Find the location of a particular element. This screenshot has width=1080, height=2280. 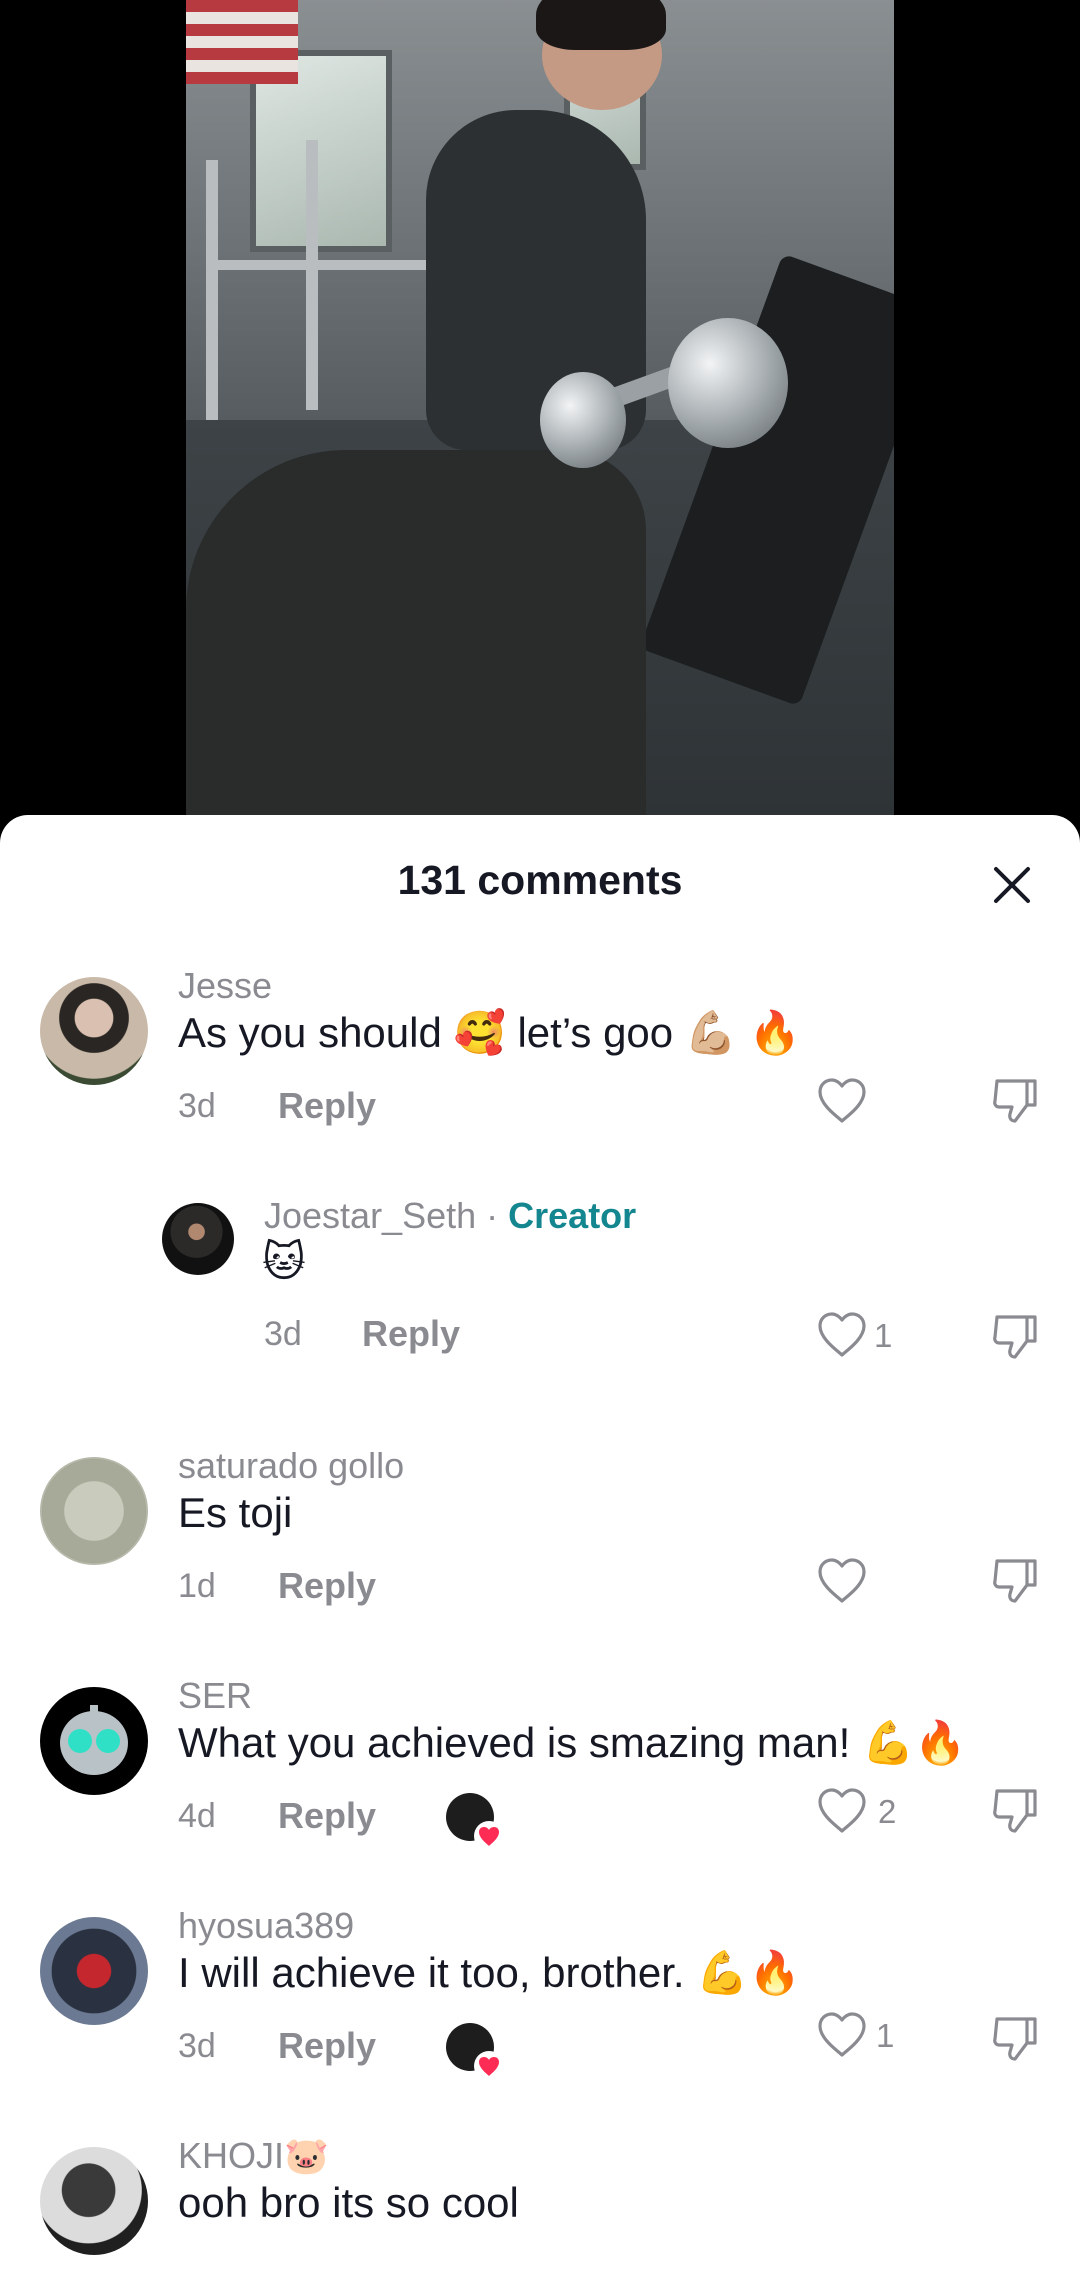

comment-text: I will achieve it too, brother. 💪🔥 is located at coordinates (489, 1972).